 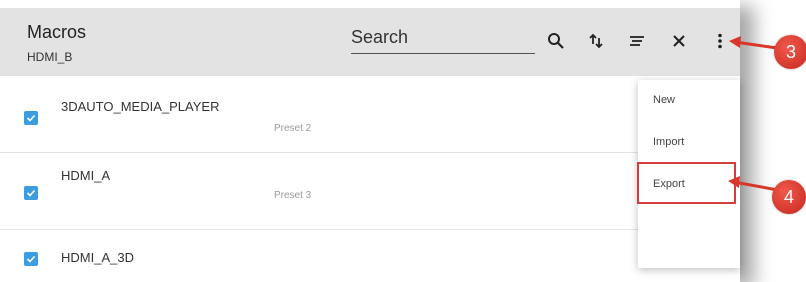 I want to click on row-name: HDMI_A_3D, so click(x=97, y=257).